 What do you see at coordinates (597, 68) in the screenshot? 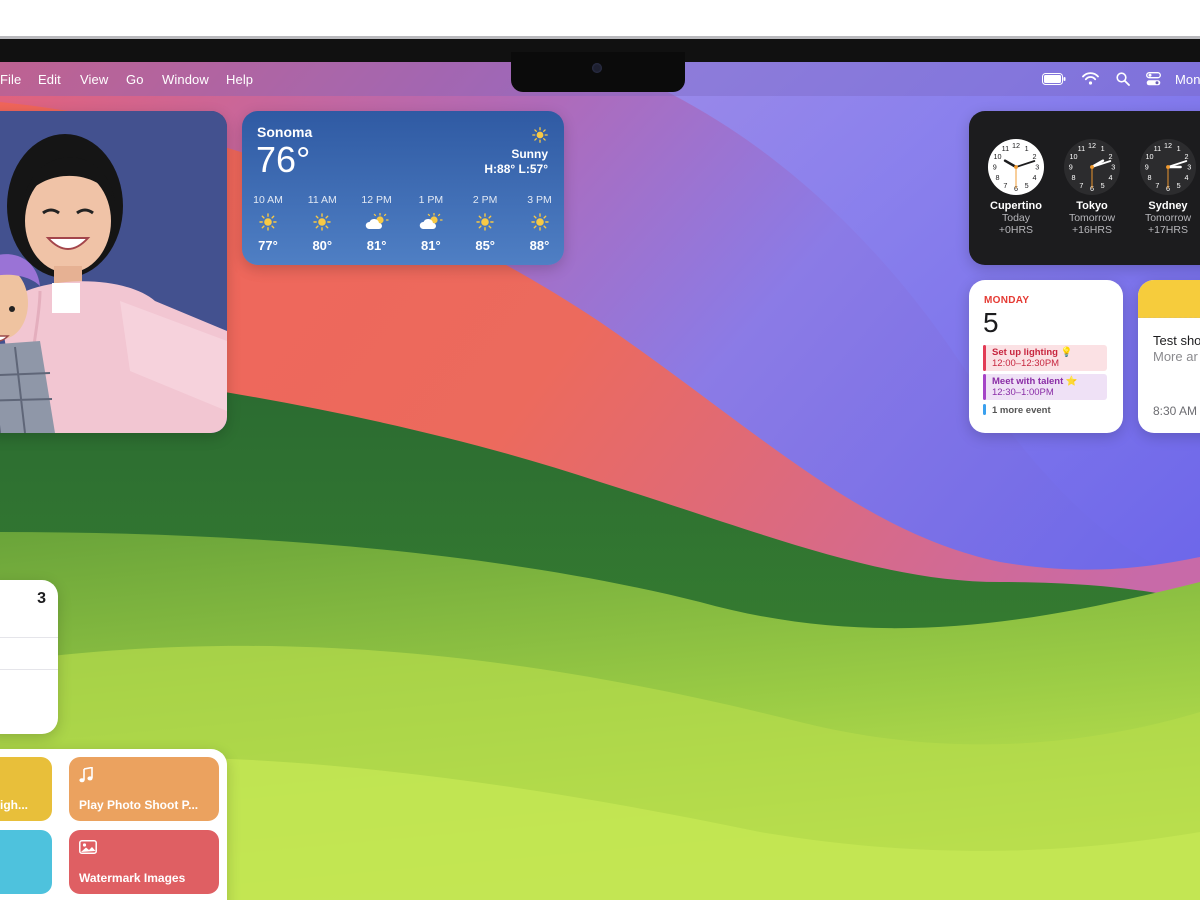
I see `camera-icon` at bounding box center [597, 68].